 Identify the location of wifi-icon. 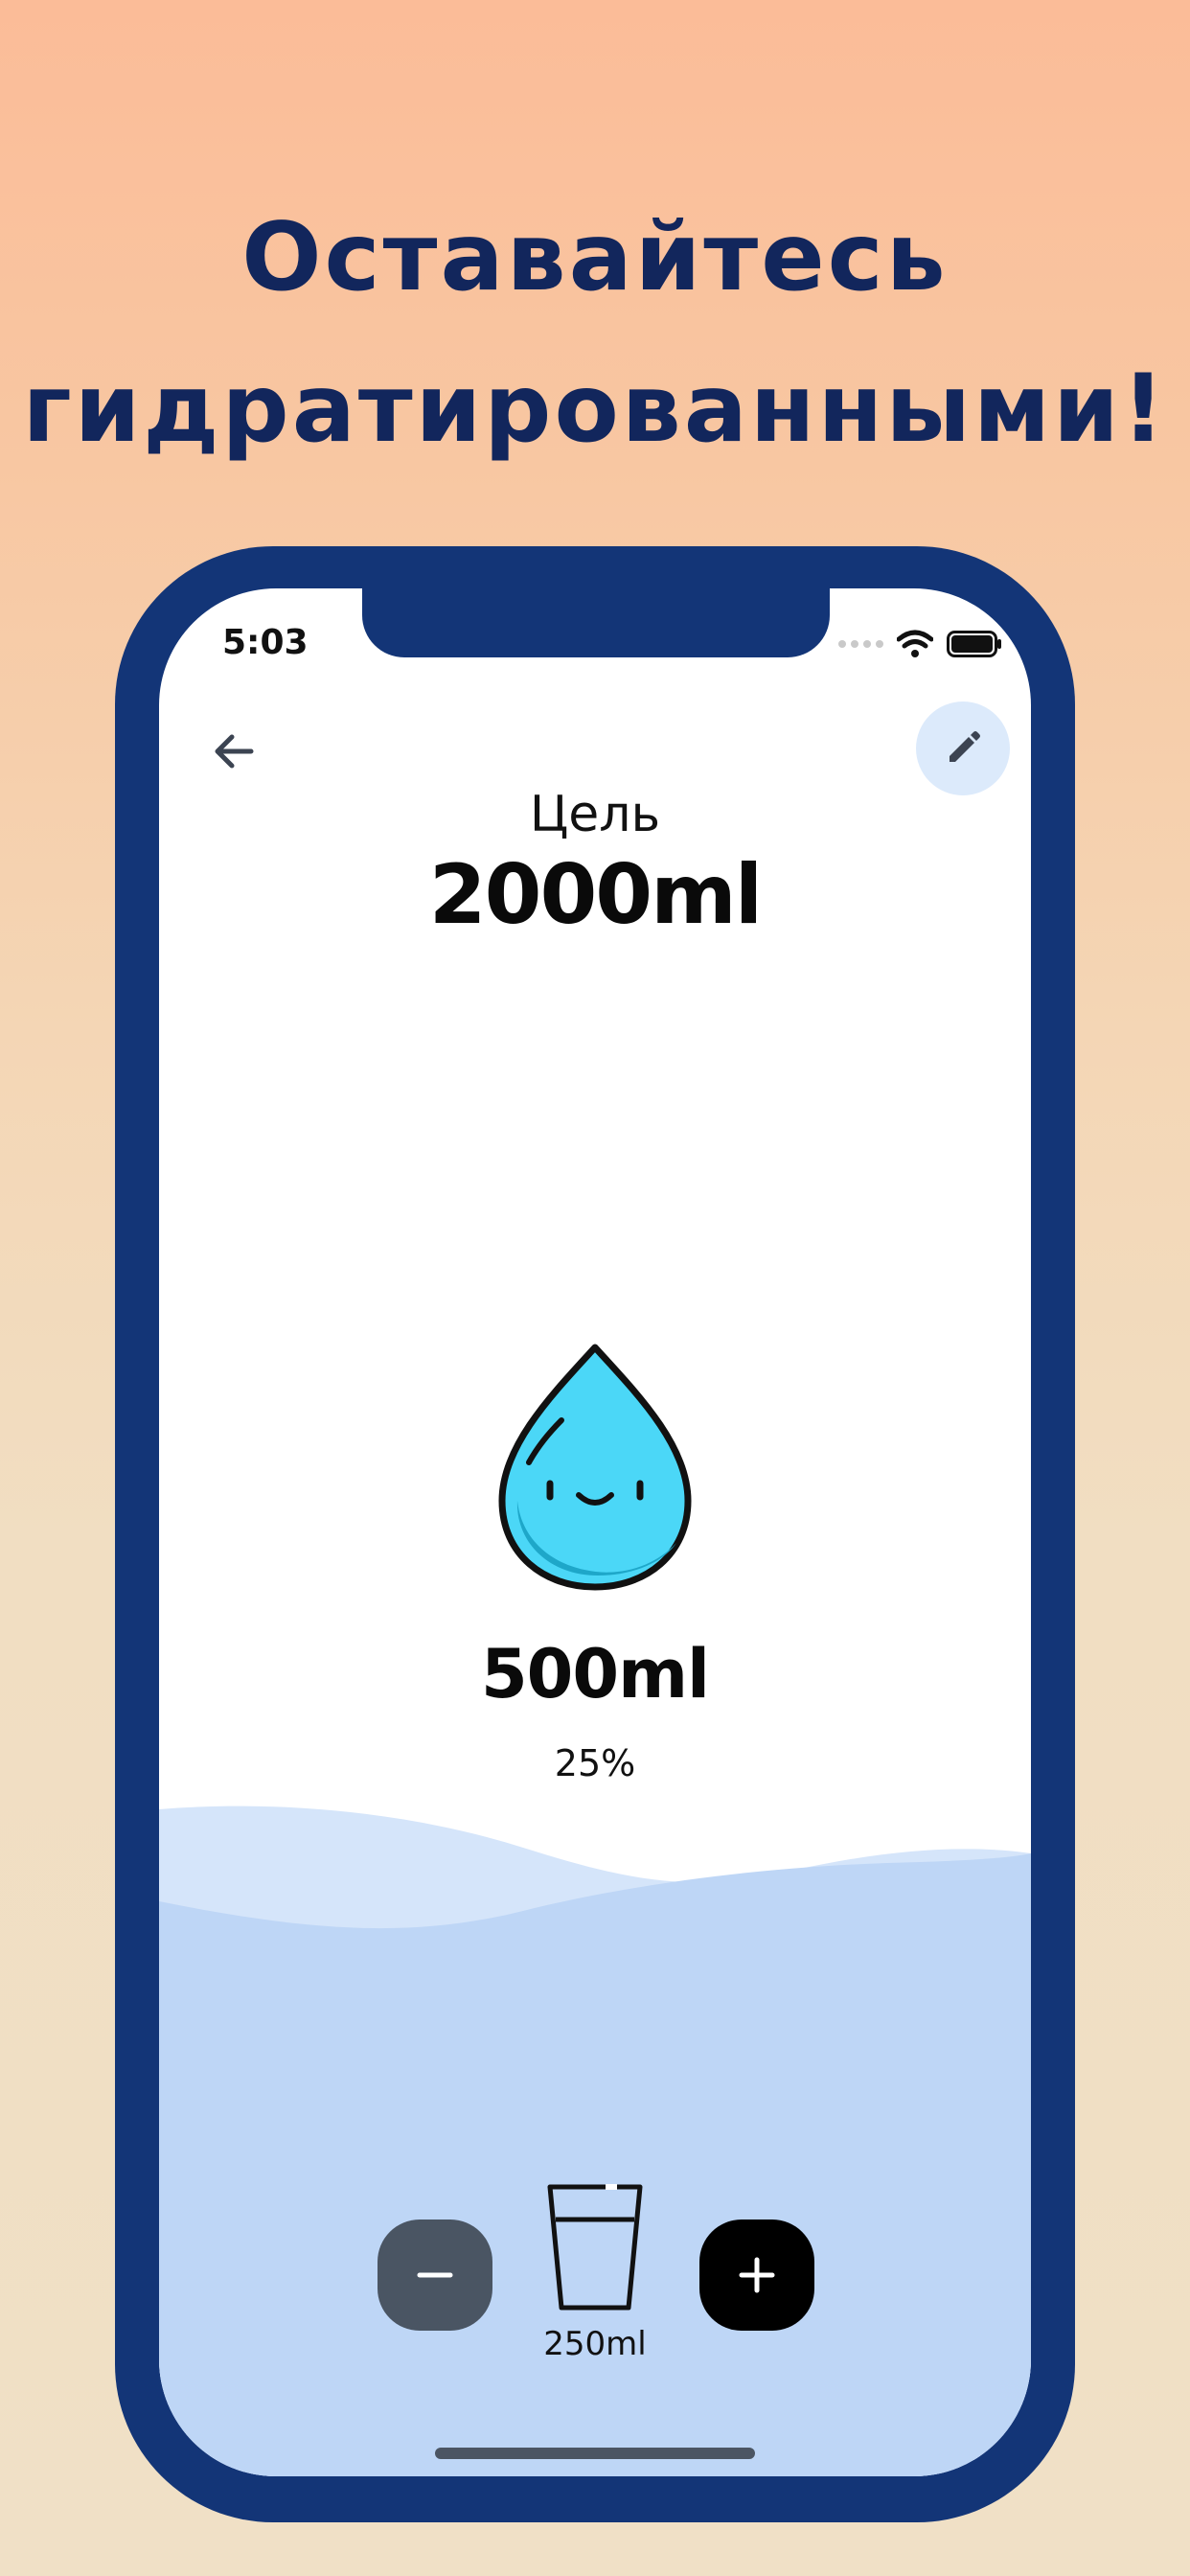
(915, 643).